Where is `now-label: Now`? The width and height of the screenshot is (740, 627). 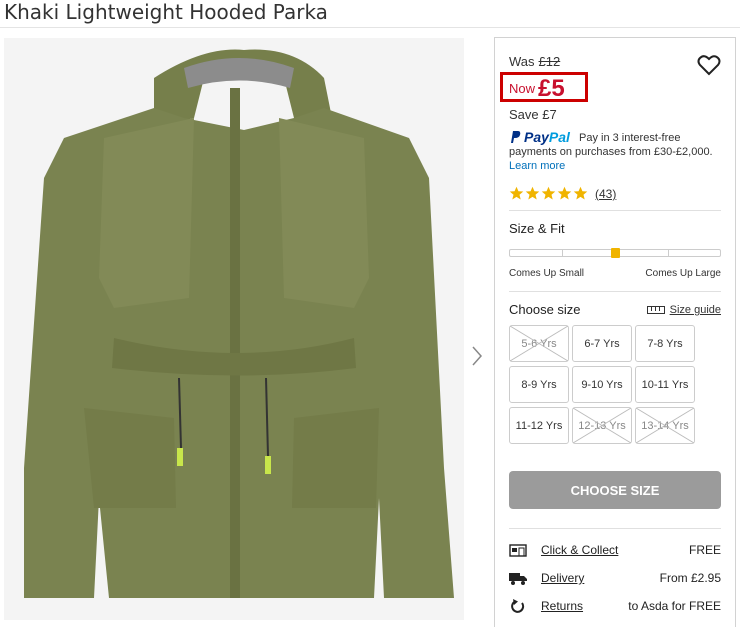 now-label: Now is located at coordinates (522, 88).